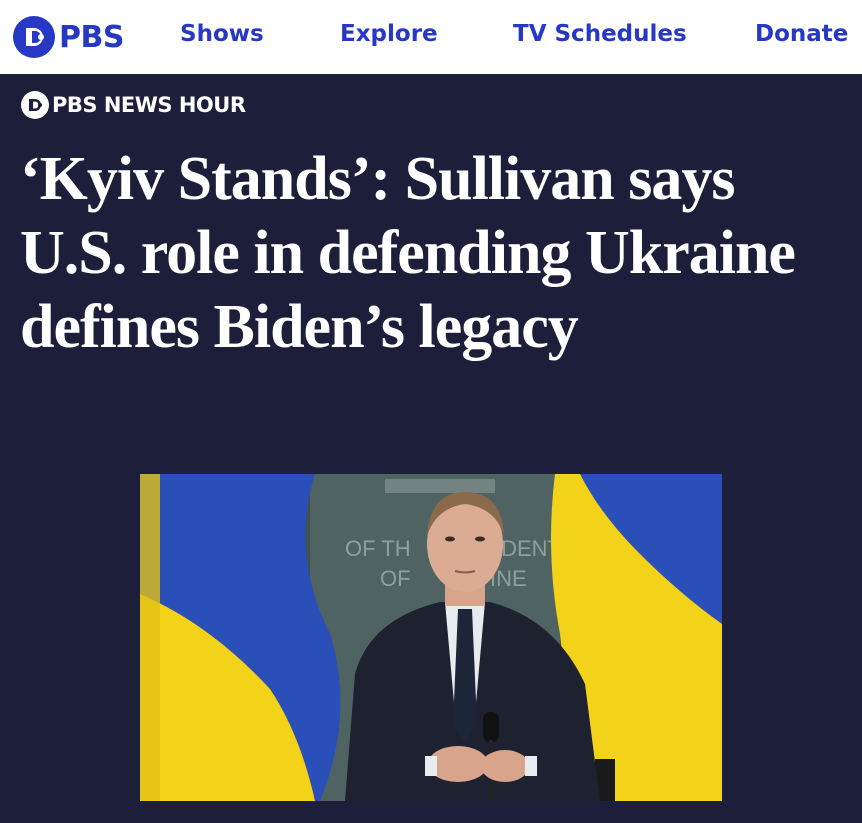  I want to click on nav-shows-link: Shows, so click(222, 34).